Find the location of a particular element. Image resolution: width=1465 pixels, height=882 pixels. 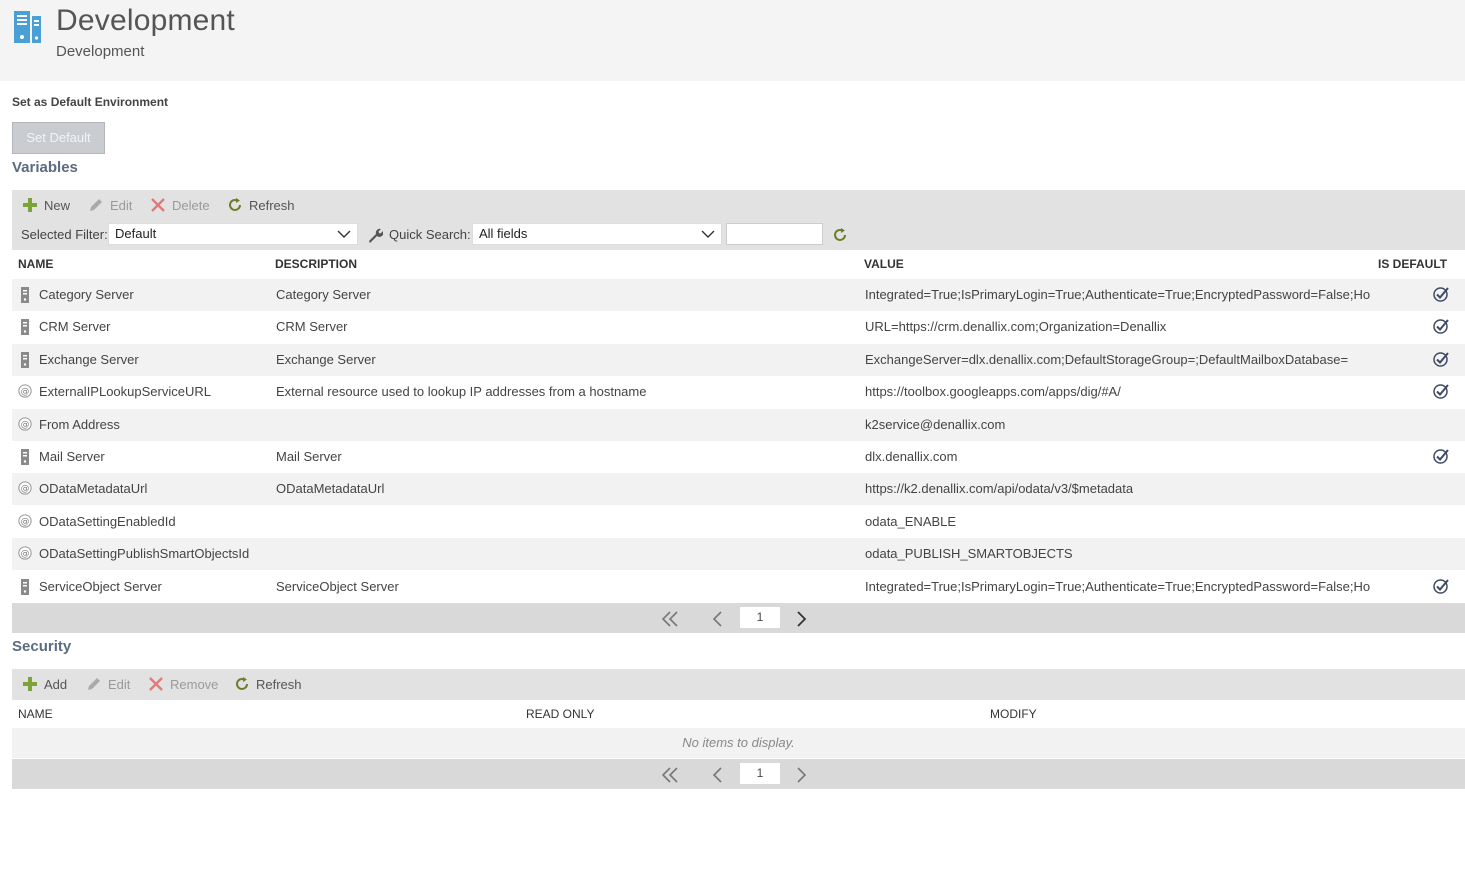

refresh-variables-button: Refresh is located at coordinates (261, 205).